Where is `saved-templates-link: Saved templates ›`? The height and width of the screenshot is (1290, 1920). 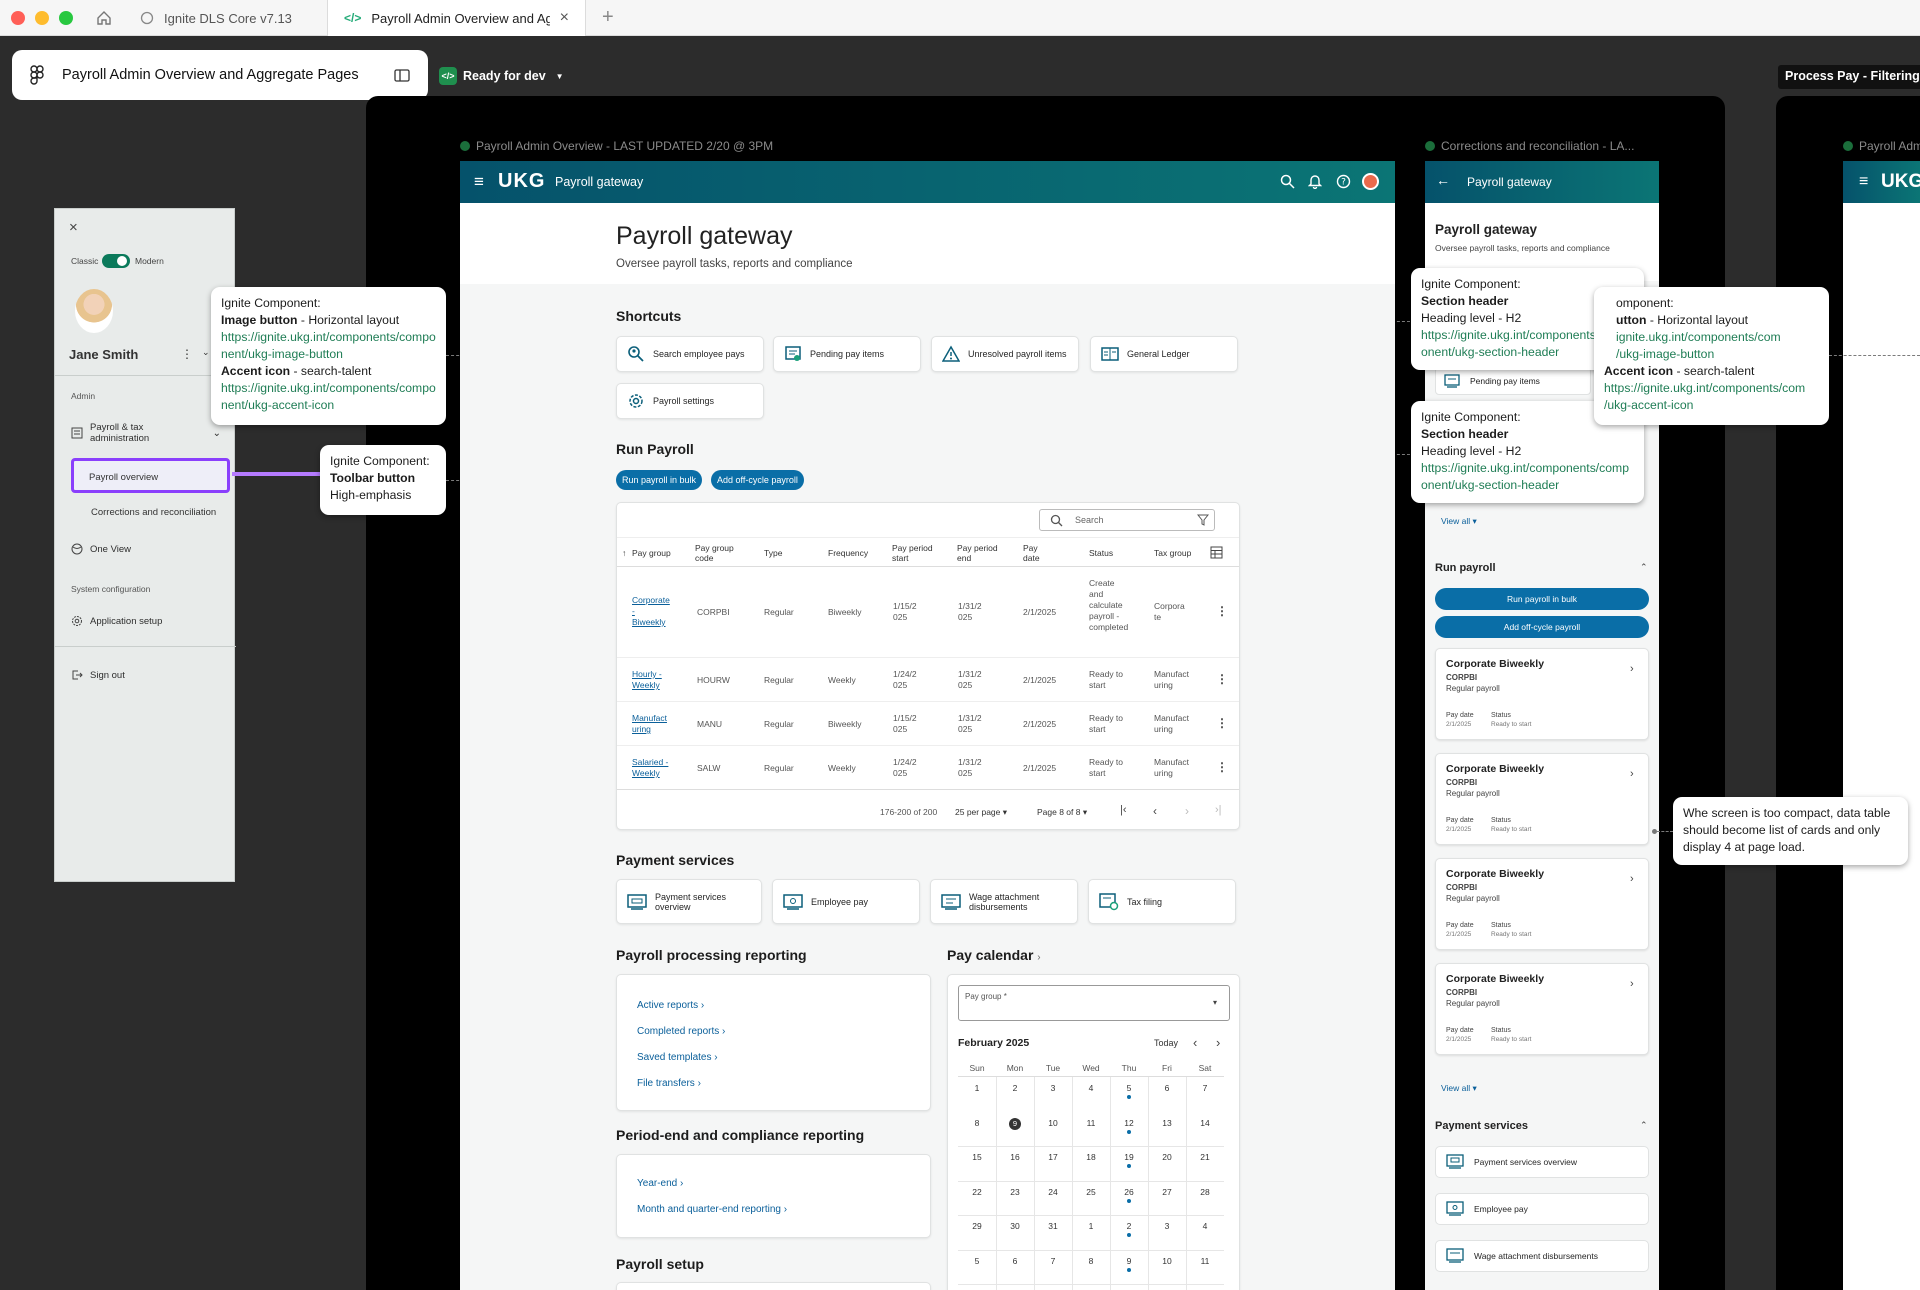 saved-templates-link: Saved templates › is located at coordinates (677, 1057).